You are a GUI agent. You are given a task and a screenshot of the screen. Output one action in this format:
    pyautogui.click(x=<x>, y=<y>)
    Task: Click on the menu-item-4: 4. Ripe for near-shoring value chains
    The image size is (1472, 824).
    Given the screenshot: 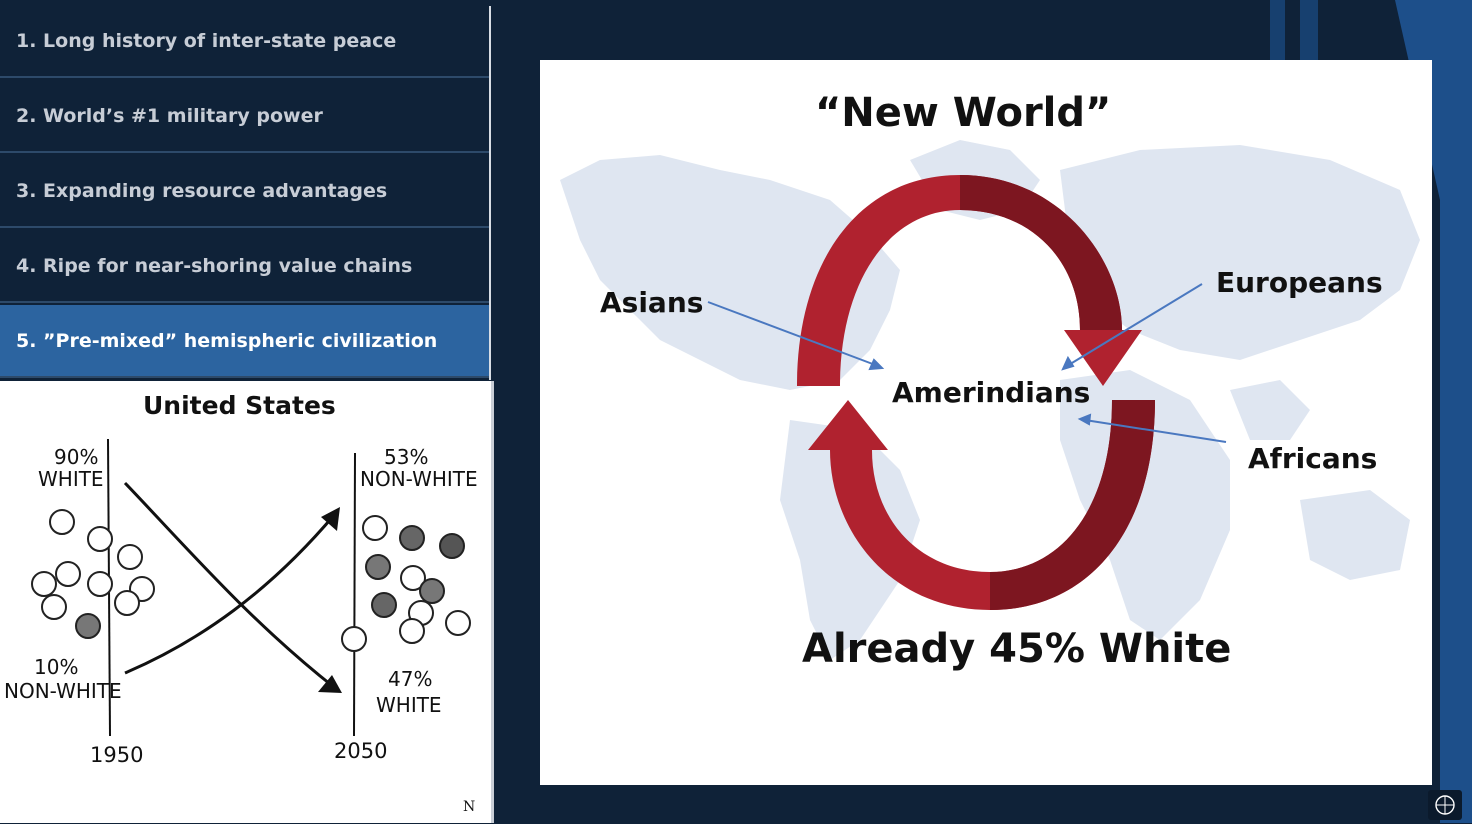 What is the action you would take?
    pyautogui.click(x=244, y=266)
    